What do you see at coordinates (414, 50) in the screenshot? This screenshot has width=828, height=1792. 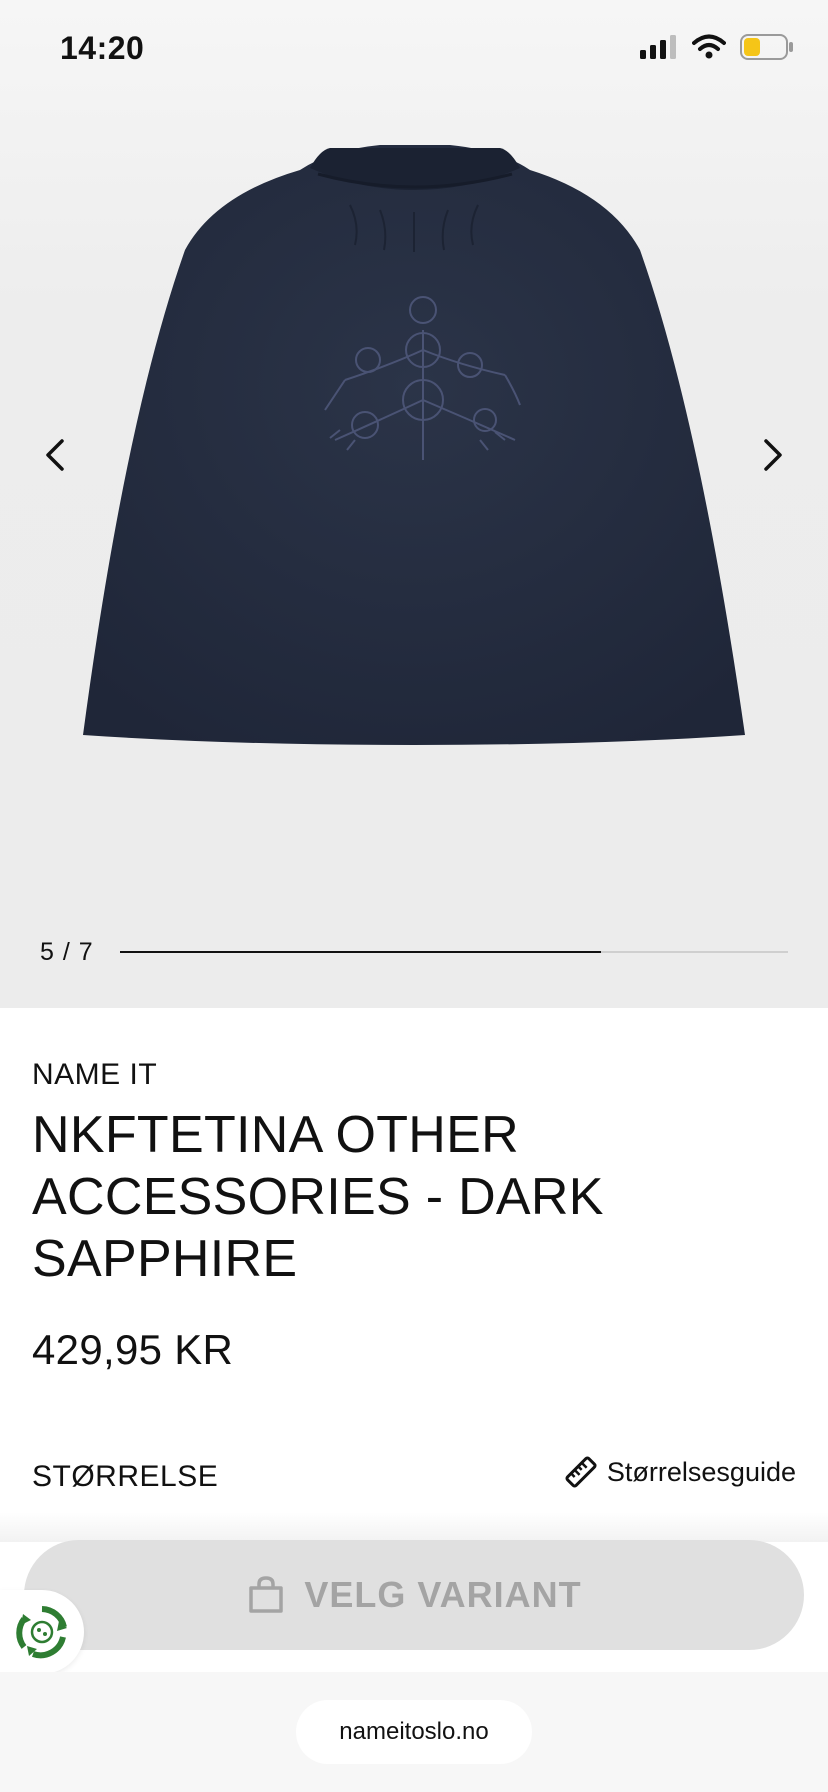 I see `status-bar: 14:20` at bounding box center [414, 50].